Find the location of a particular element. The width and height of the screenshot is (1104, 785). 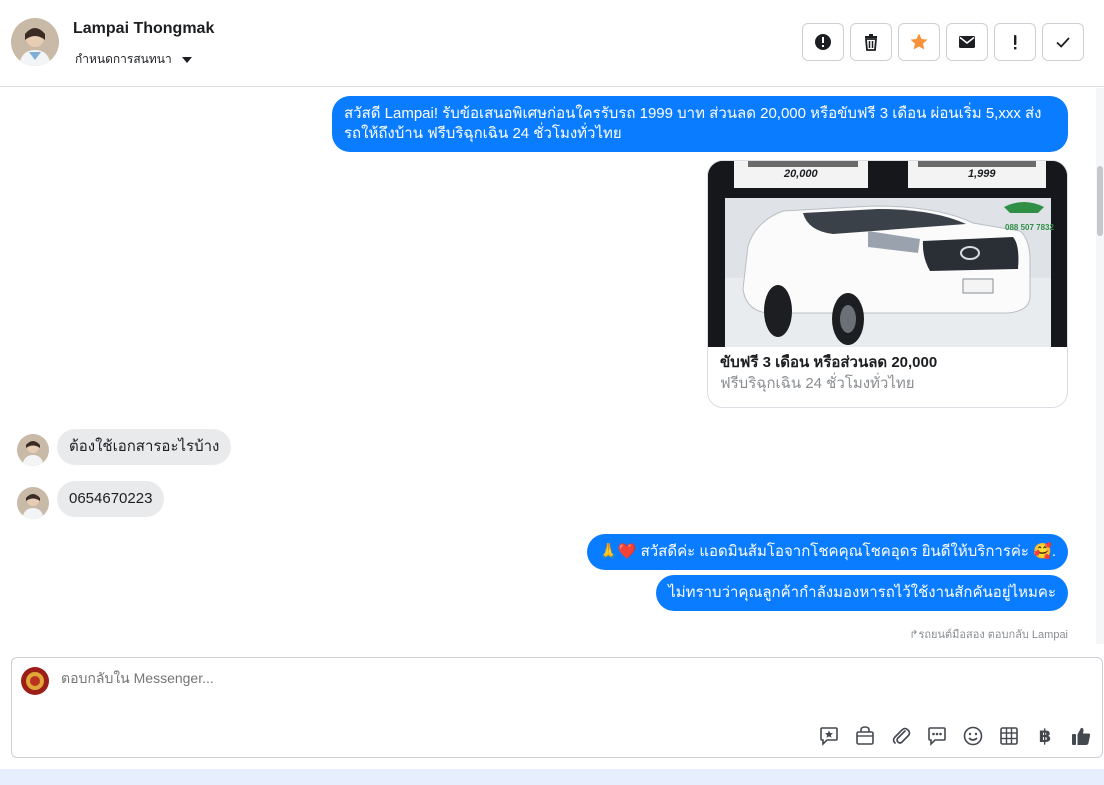

table-icon is located at coordinates (1009, 736).